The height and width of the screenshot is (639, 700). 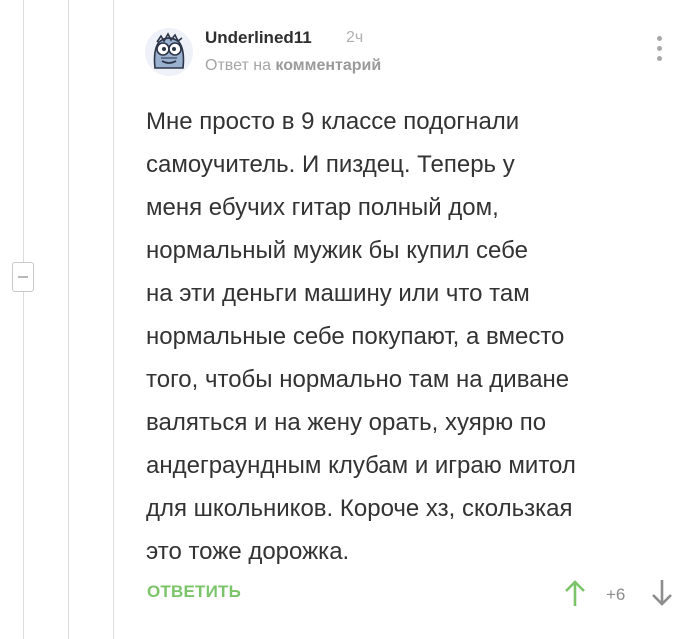 I want to click on reply-to-line: Ответ на комментарий, so click(x=293, y=66).